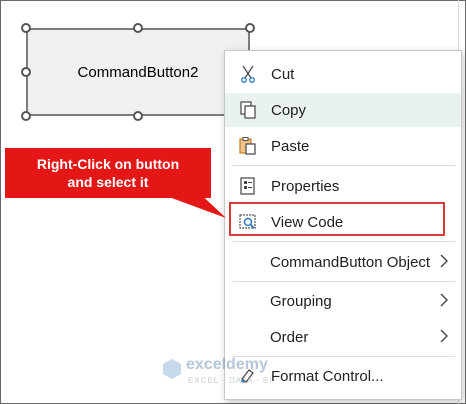 This screenshot has width=466, height=404. Describe the element at coordinates (188, 204) in the screenshot. I see `callout-pointer` at that location.